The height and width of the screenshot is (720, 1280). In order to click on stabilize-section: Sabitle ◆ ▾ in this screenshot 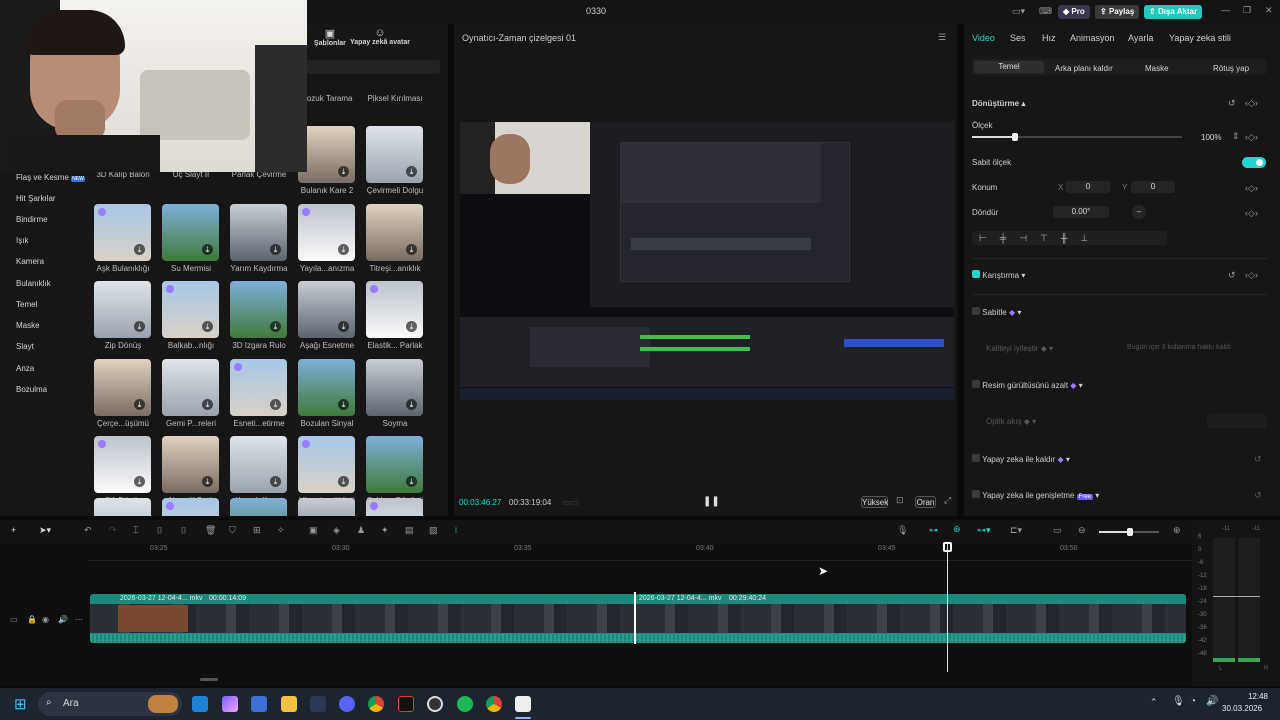, I will do `click(996, 312)`.